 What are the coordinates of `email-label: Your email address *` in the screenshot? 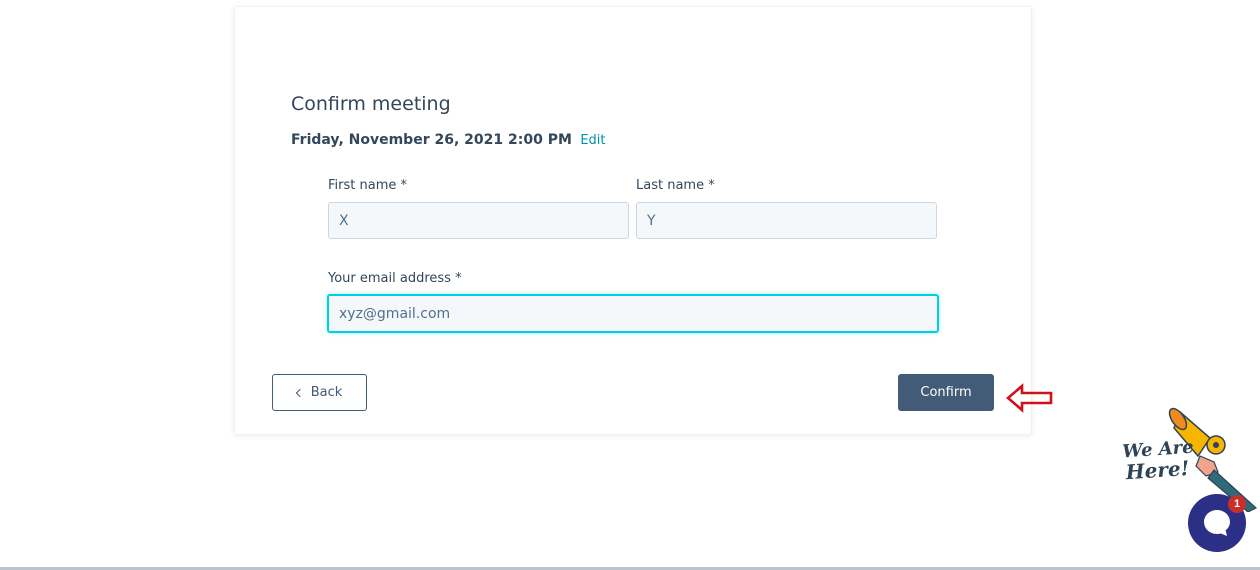 It's located at (395, 278).